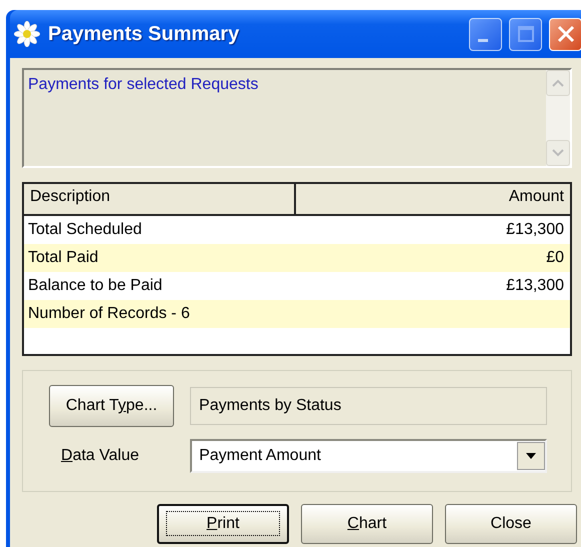  What do you see at coordinates (143, 85) in the screenshot?
I see `description-text: Payments for selected Requests` at bounding box center [143, 85].